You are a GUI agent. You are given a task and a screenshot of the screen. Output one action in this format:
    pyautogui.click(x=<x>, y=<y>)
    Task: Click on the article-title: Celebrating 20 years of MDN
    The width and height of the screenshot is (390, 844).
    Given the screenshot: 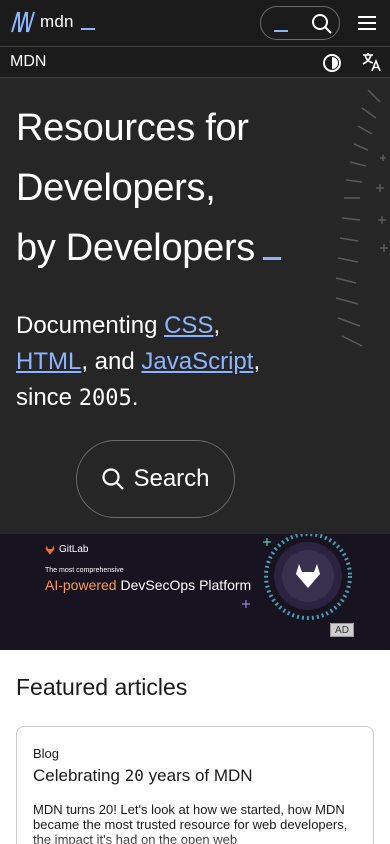 What is the action you would take?
    pyautogui.click(x=143, y=776)
    